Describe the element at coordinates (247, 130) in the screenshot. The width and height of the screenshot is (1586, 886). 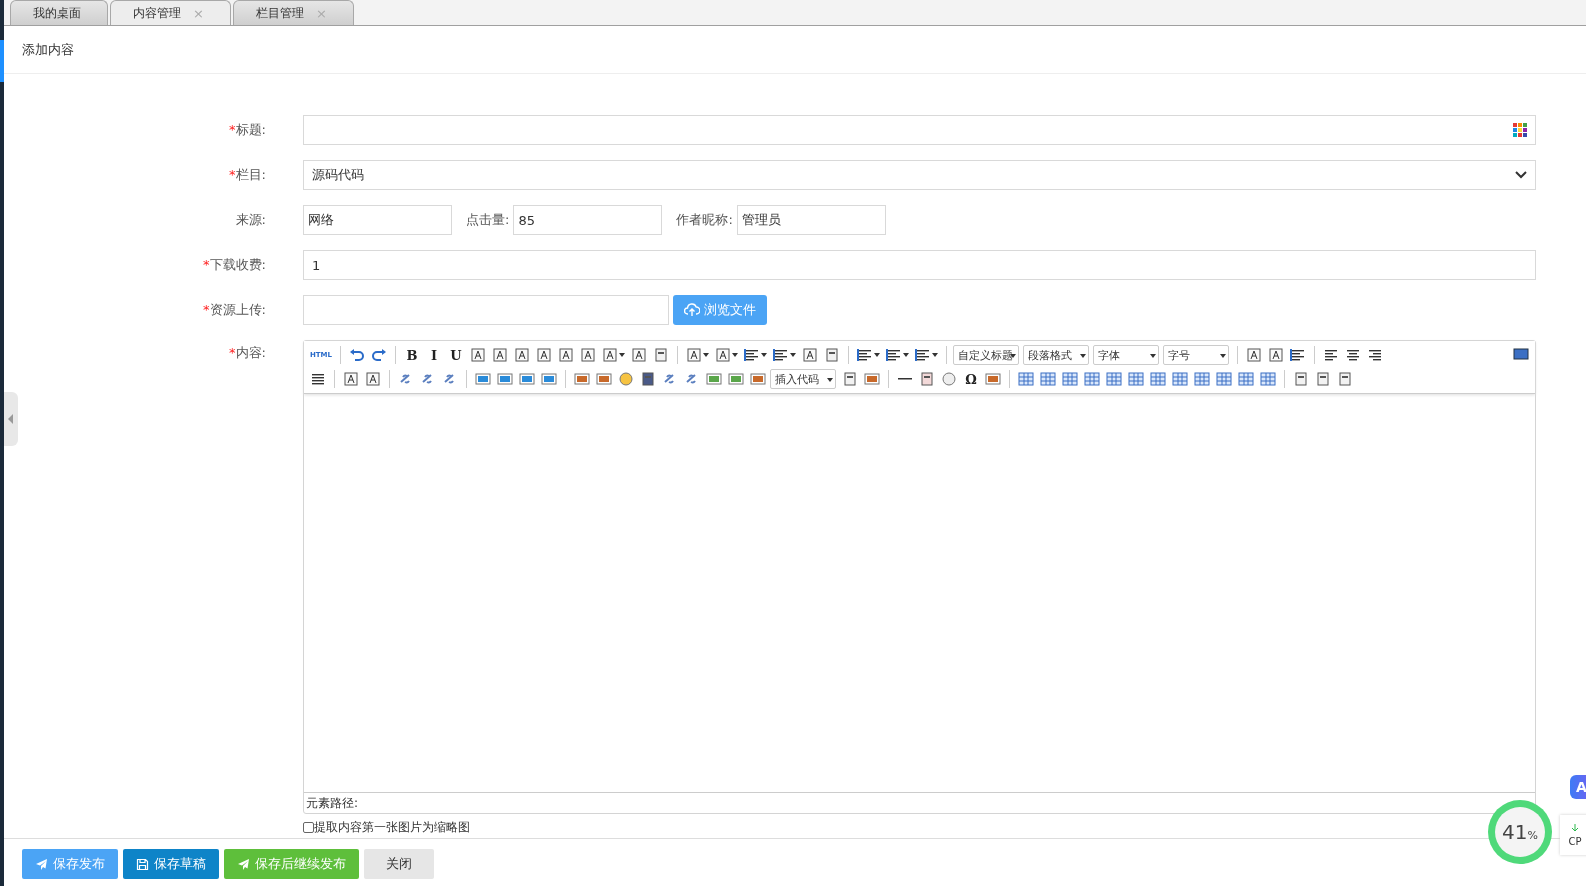
I see `field-label: *标题:` at that location.